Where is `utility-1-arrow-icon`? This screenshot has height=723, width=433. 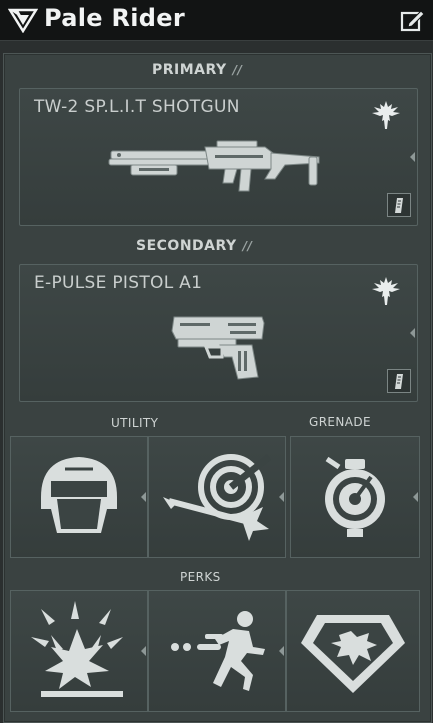
utility-1-arrow-icon is located at coordinates (143, 497).